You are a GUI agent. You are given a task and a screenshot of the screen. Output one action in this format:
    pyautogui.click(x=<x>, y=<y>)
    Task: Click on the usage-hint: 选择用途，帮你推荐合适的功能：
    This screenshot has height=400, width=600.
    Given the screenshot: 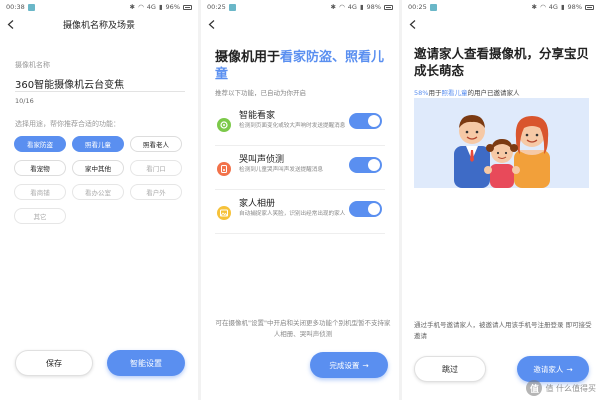 What is the action you would take?
    pyautogui.click(x=67, y=124)
    